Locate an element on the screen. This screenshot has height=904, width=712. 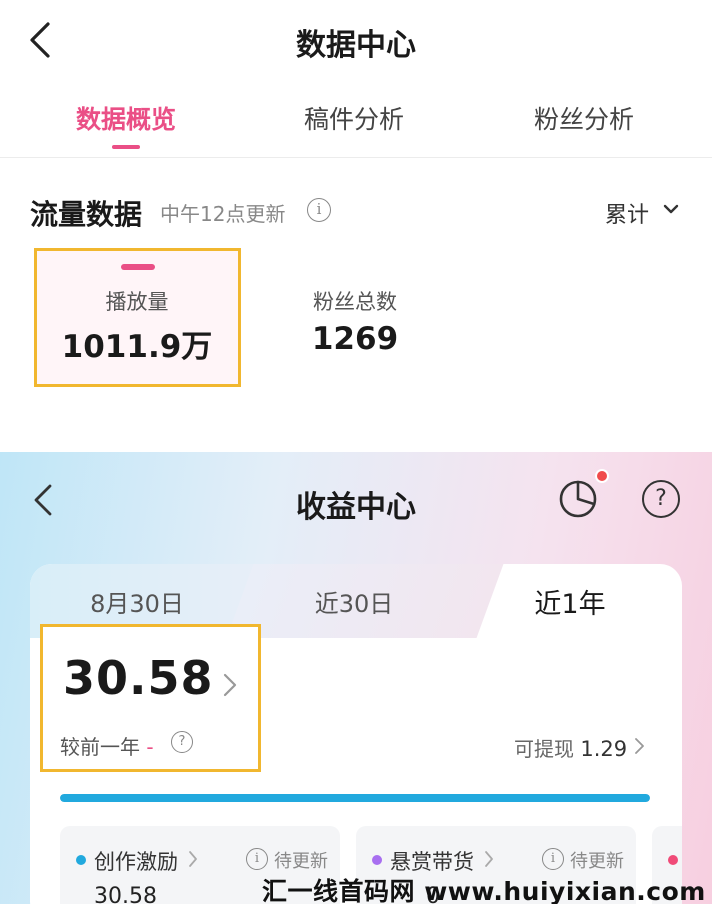
period-select: 累计 is located at coordinates (627, 213).